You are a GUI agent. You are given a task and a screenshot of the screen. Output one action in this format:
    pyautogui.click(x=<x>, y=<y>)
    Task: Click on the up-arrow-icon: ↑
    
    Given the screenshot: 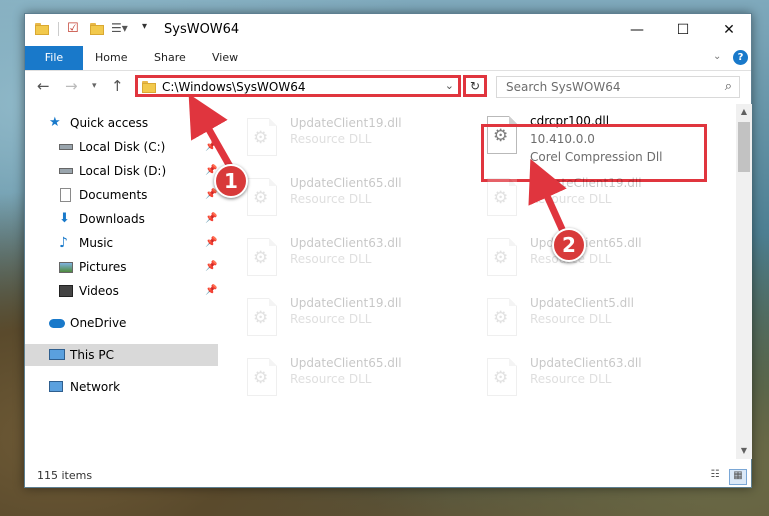 What is the action you would take?
    pyautogui.click(x=117, y=86)
    